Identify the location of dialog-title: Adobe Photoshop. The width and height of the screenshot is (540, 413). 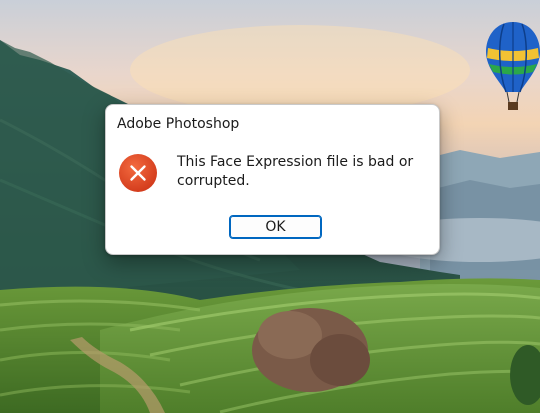
(178, 124).